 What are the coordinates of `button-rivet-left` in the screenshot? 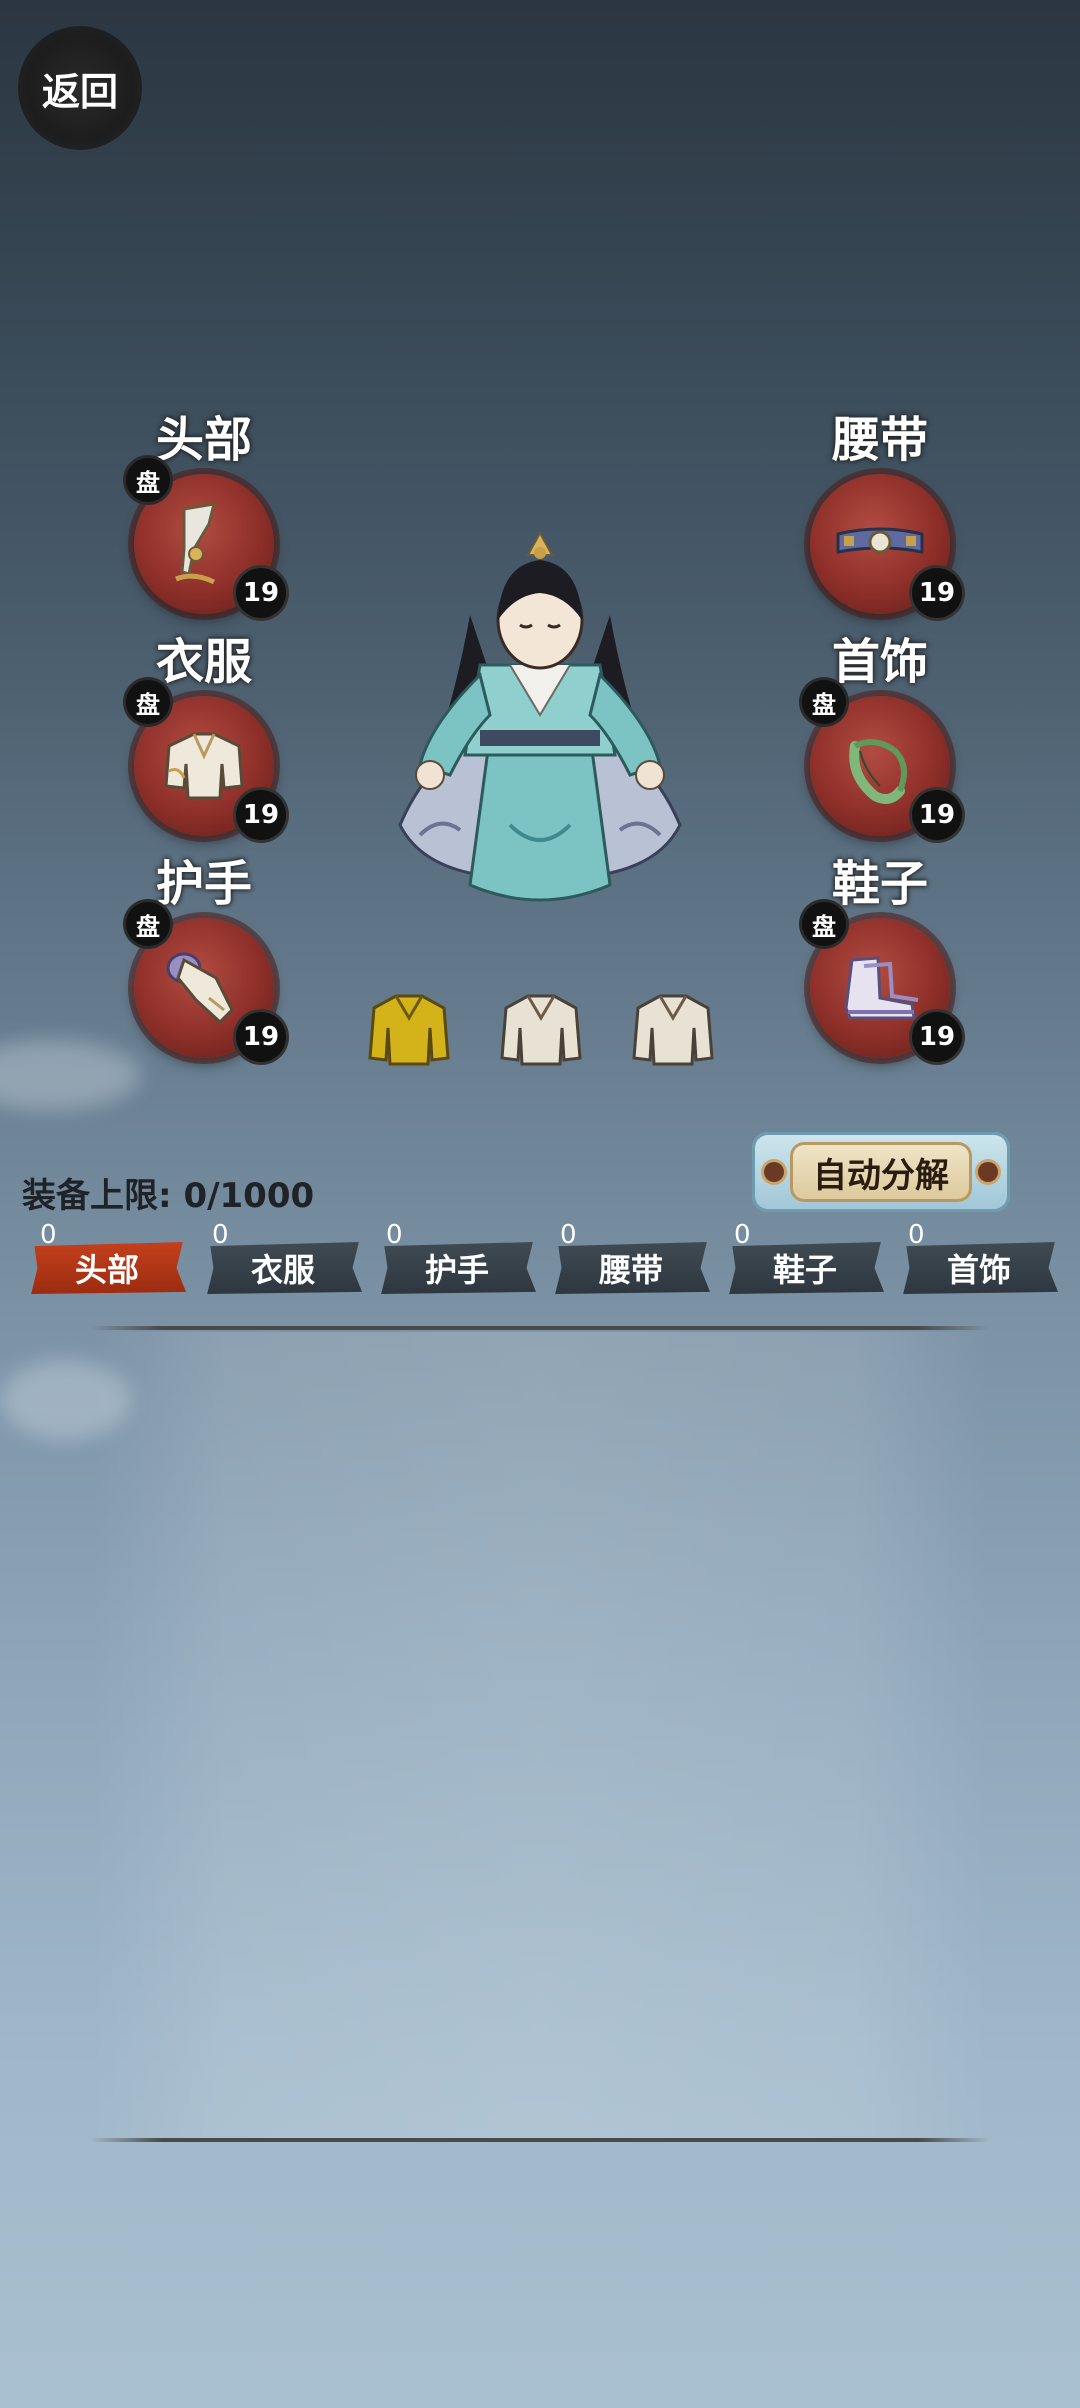 It's located at (774, 1172).